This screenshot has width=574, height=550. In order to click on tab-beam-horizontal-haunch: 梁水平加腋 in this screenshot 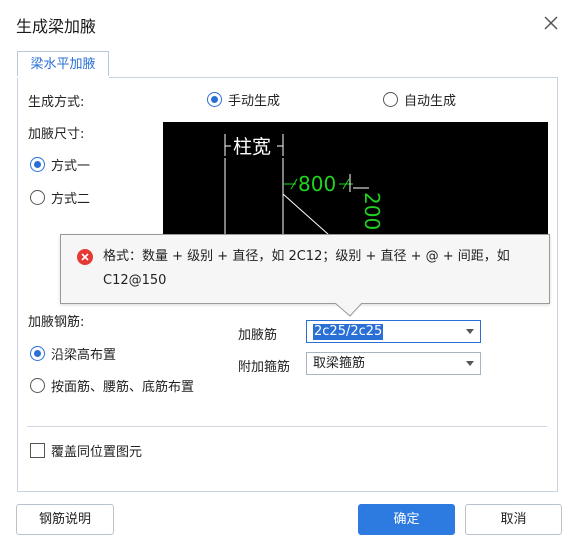, I will do `click(63, 64)`.